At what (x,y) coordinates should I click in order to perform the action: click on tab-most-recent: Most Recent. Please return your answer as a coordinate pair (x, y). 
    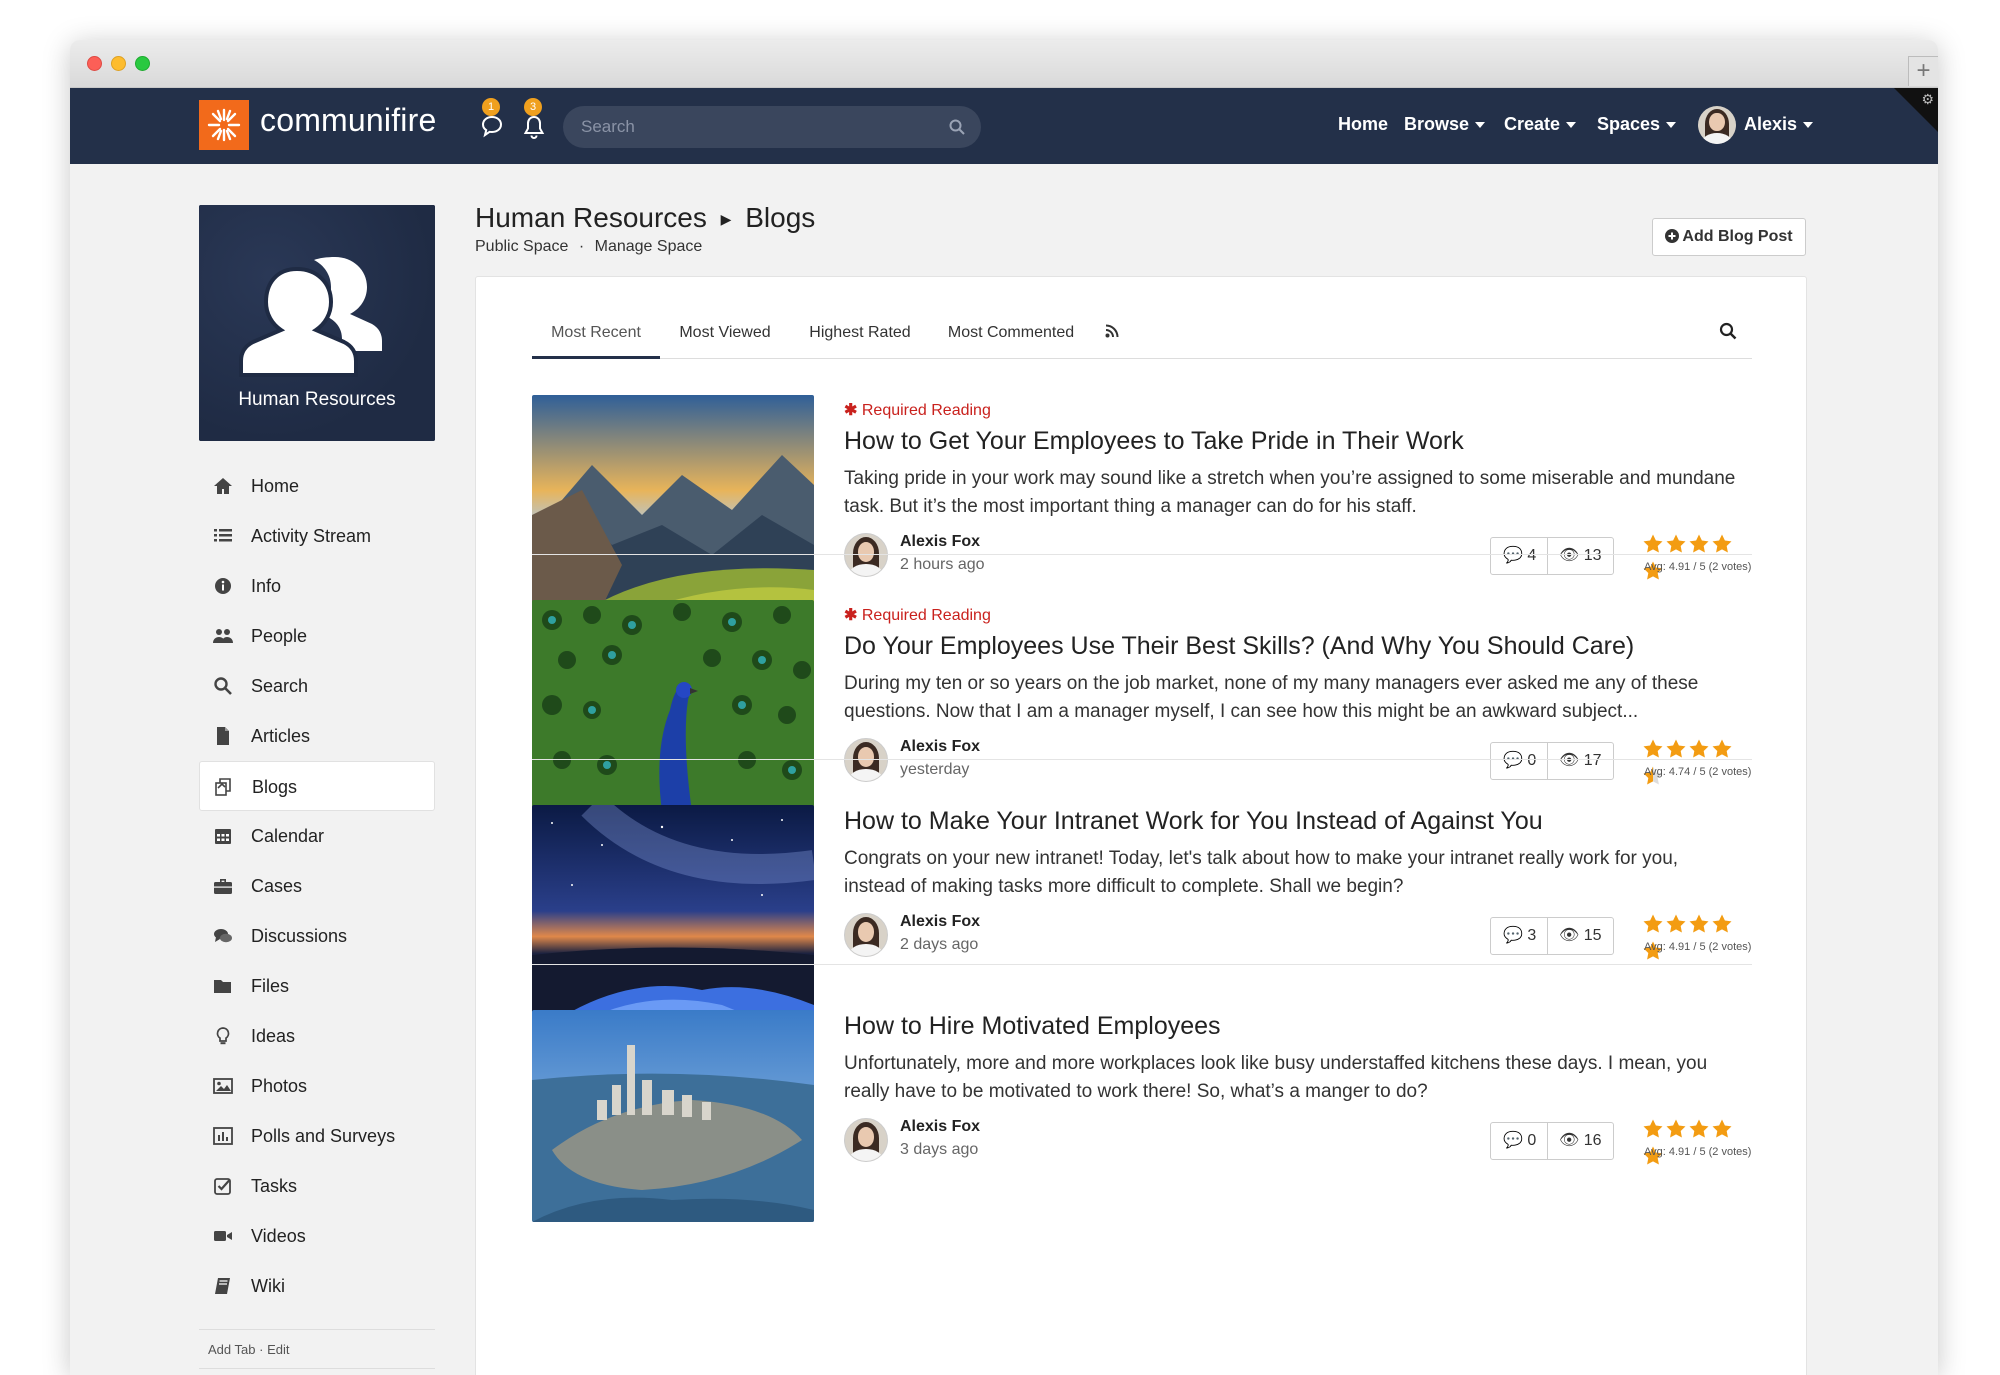
    Looking at the image, I should click on (596, 333).